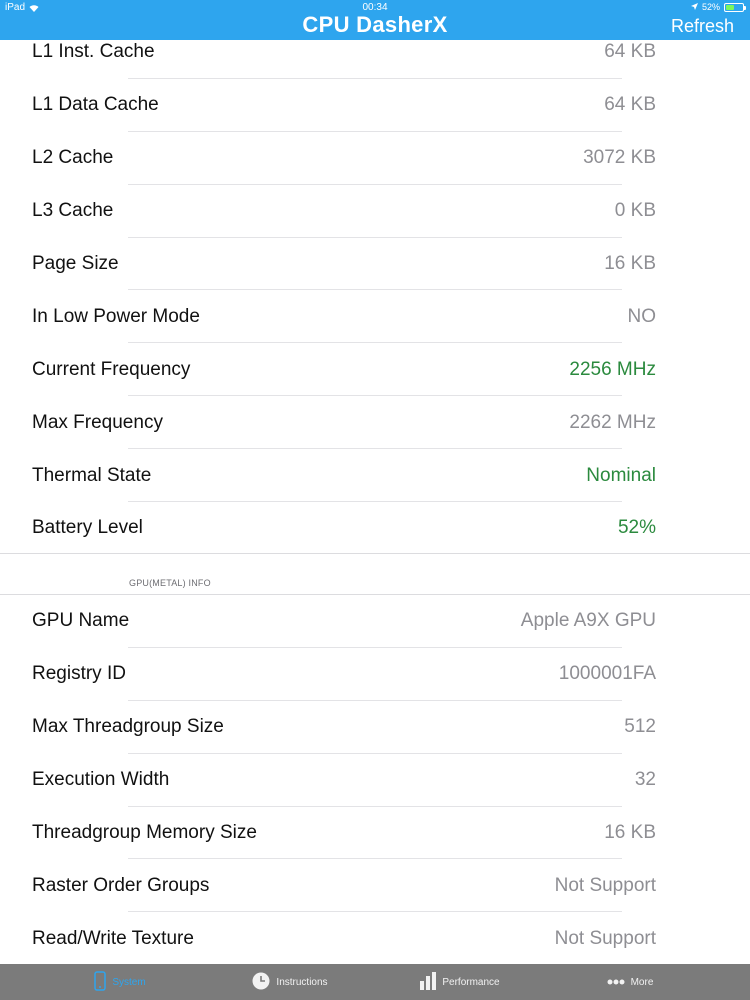 Image resolution: width=750 pixels, height=1000 pixels. I want to click on row-value: 3072 KB, so click(619, 158).